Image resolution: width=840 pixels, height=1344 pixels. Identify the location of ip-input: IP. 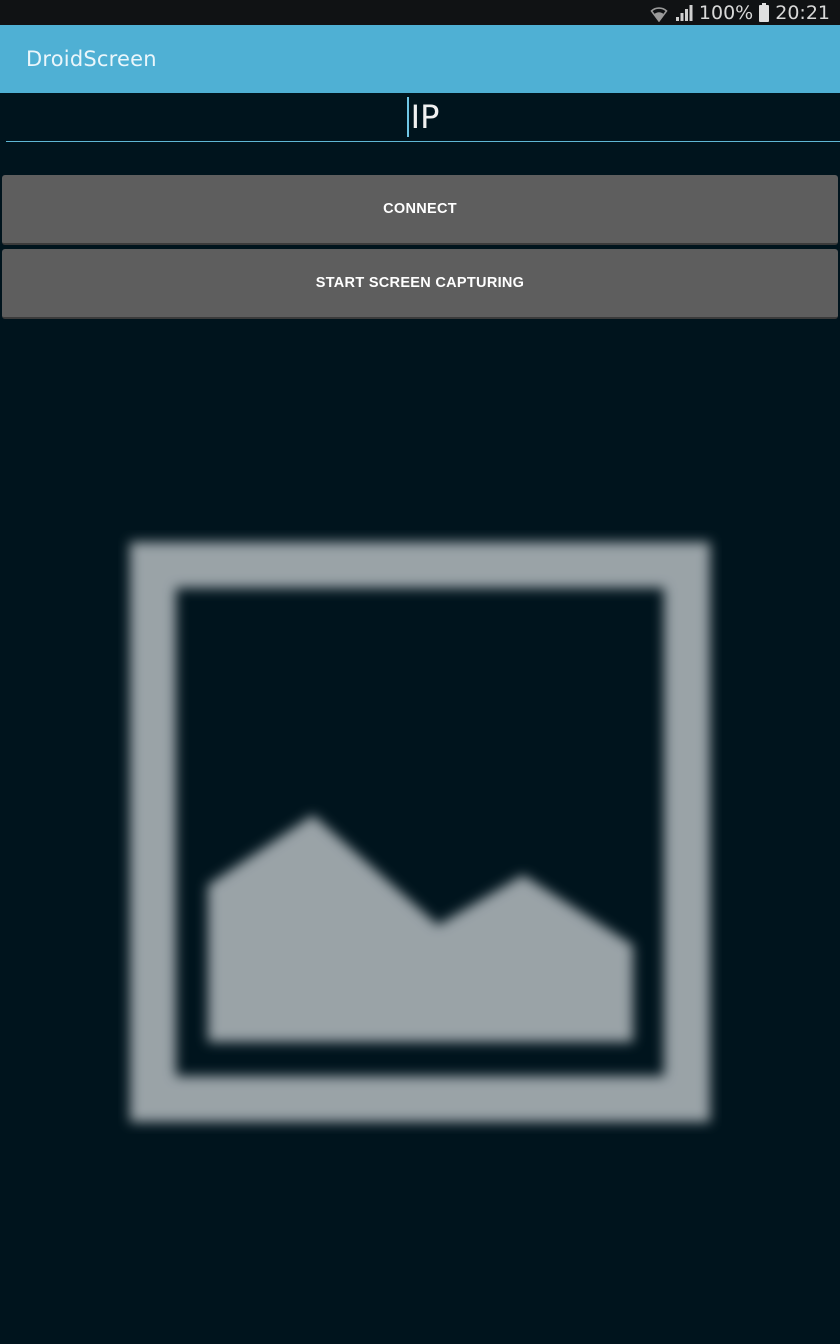
(423, 117).